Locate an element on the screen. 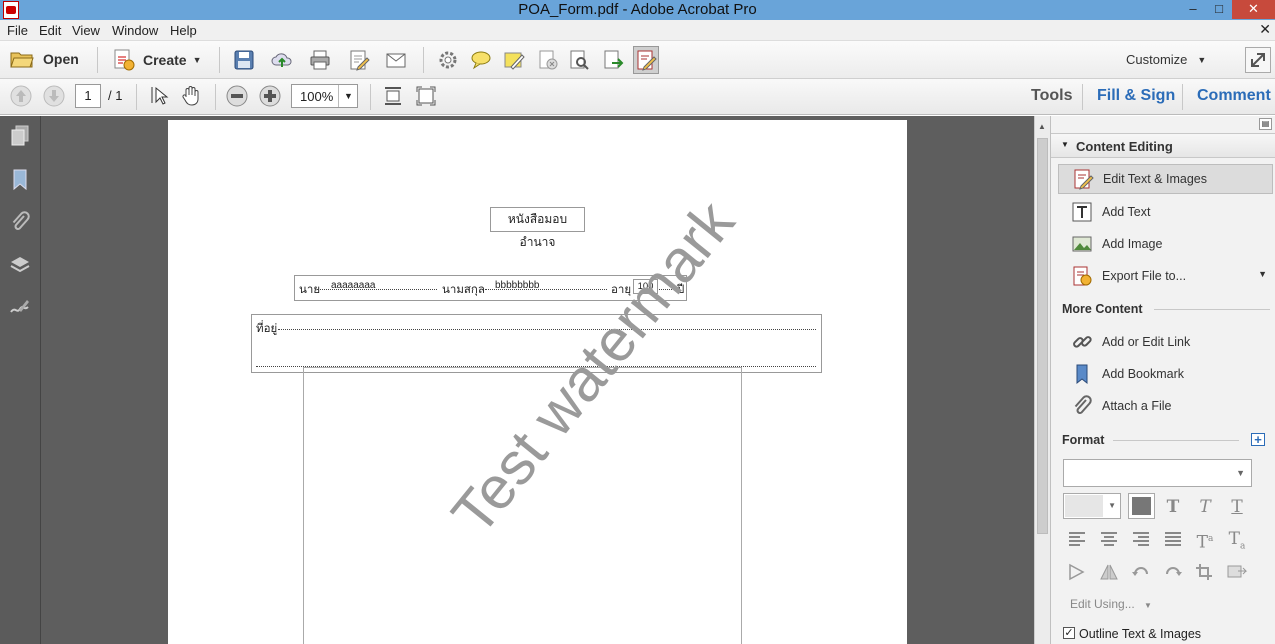 The height and width of the screenshot is (644, 1275). flip-horizontal-icon is located at coordinates (1077, 572).